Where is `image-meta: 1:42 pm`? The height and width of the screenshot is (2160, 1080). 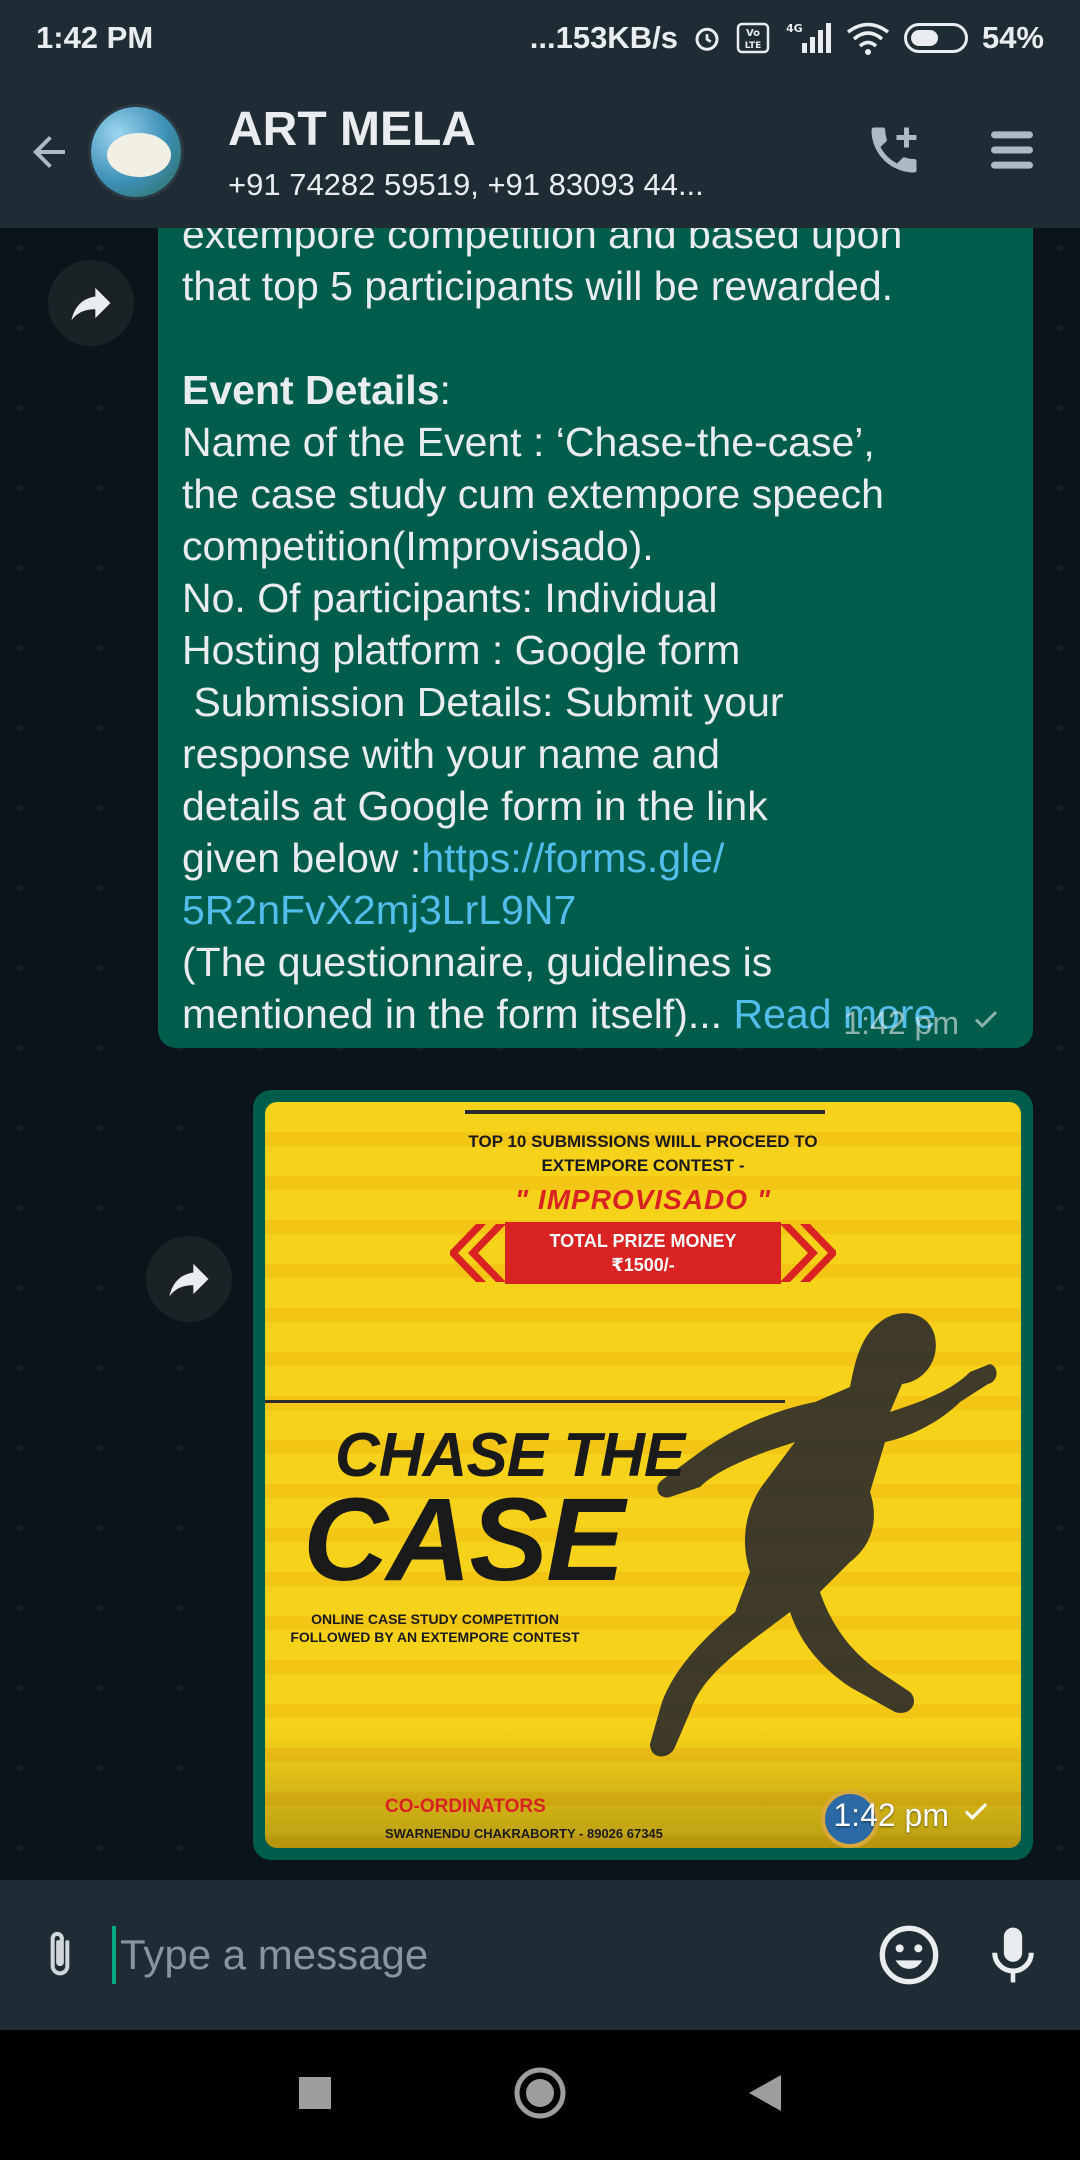 image-meta: 1:42 pm is located at coordinates (913, 1815).